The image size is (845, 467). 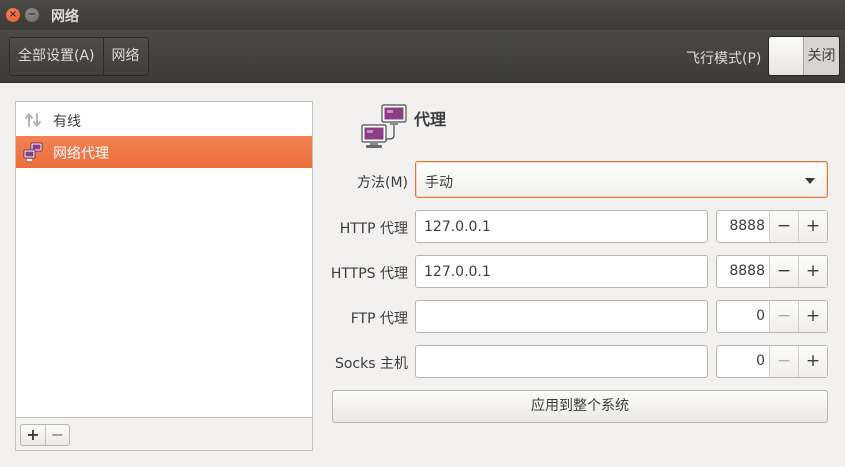 What do you see at coordinates (33, 435) in the screenshot?
I see `add-device-button: +` at bounding box center [33, 435].